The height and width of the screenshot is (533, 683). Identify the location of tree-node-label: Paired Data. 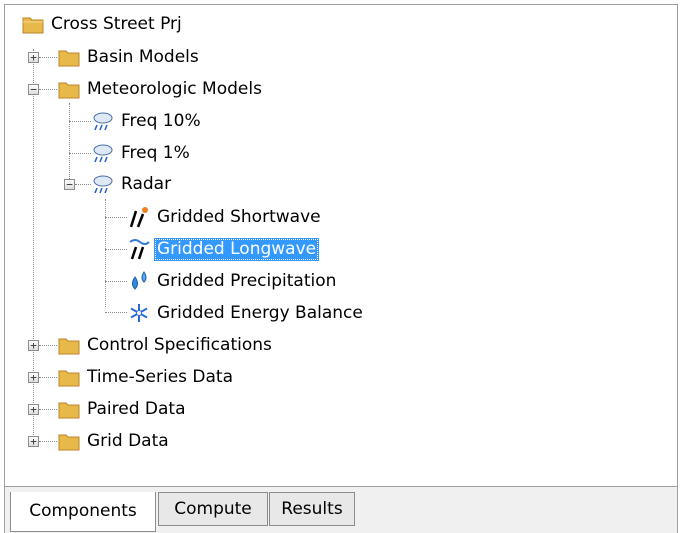
(136, 408).